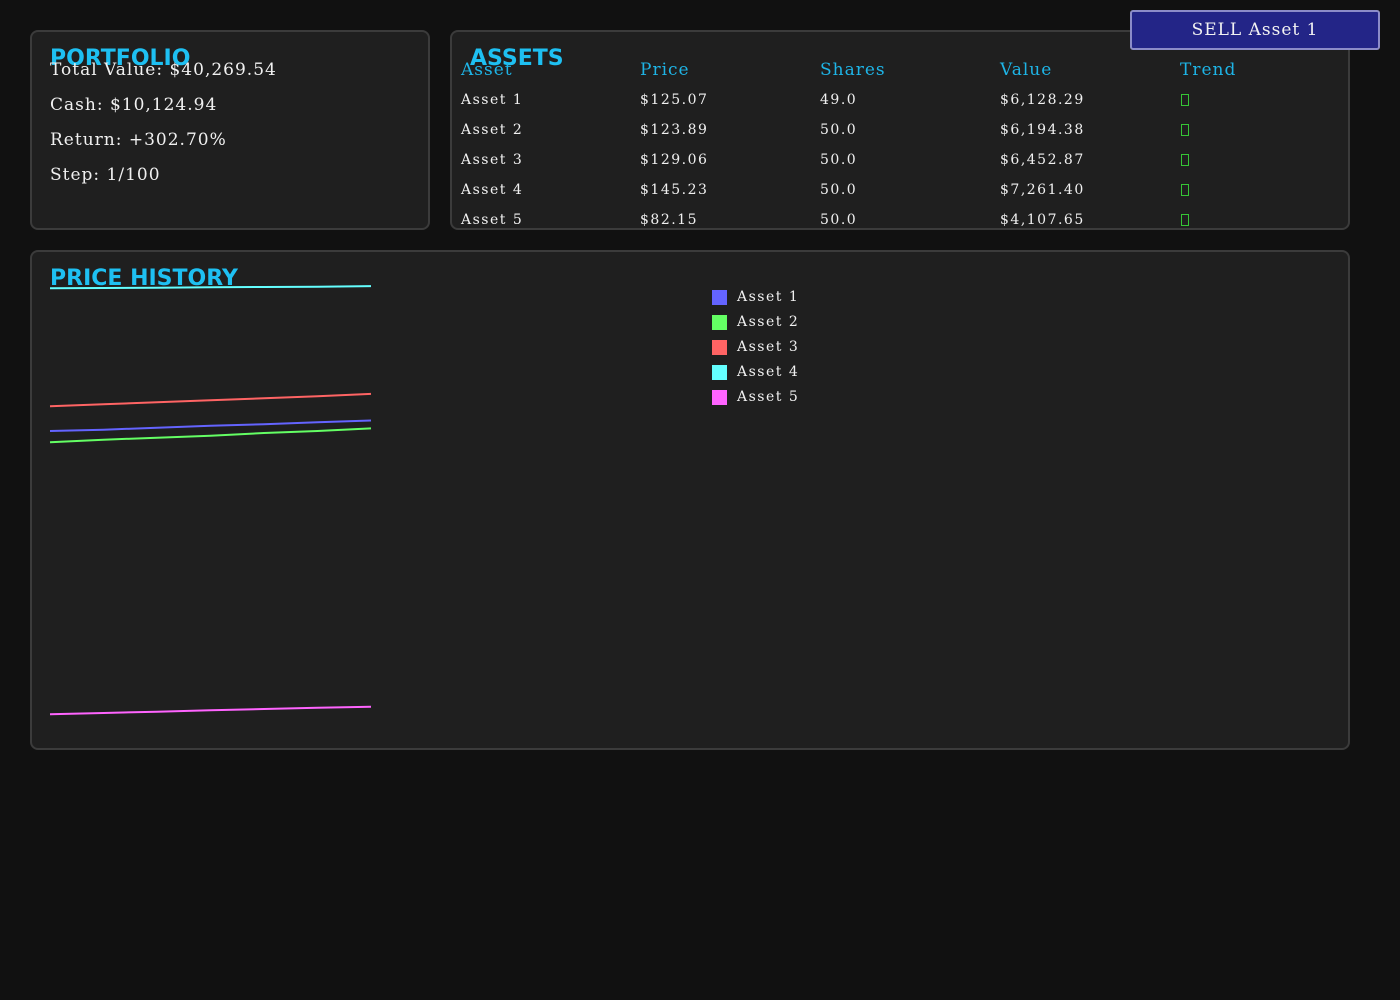 The image size is (1400, 1000). I want to click on column-header-shares: Shares, so click(853, 70).